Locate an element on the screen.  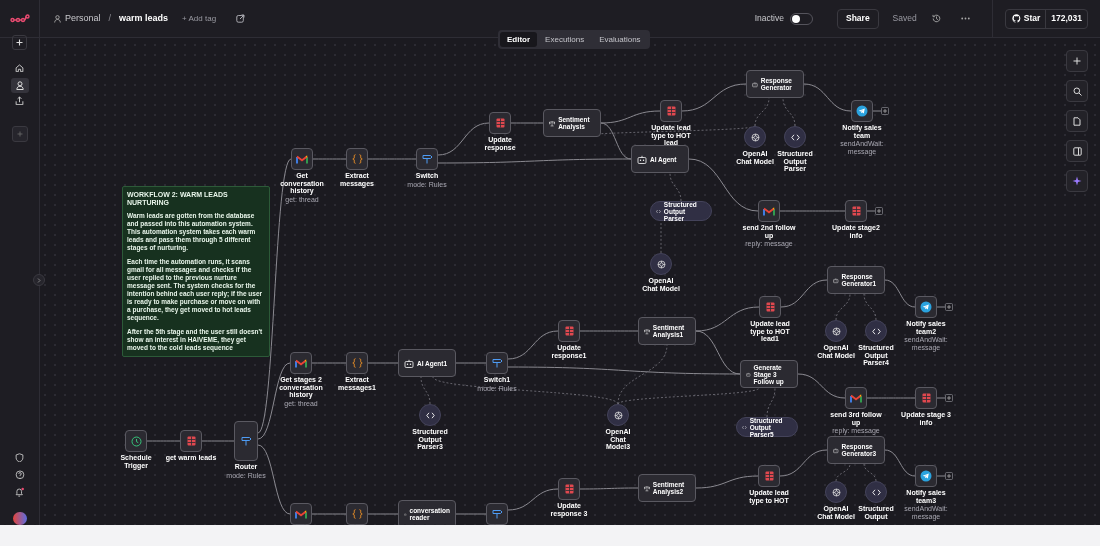
external-link-icon is located at coordinates (241, 18).